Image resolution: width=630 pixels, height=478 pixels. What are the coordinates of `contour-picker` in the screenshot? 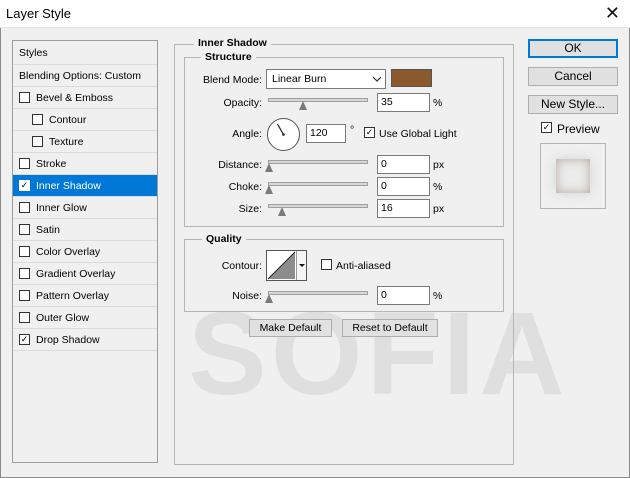 It's located at (286, 265).